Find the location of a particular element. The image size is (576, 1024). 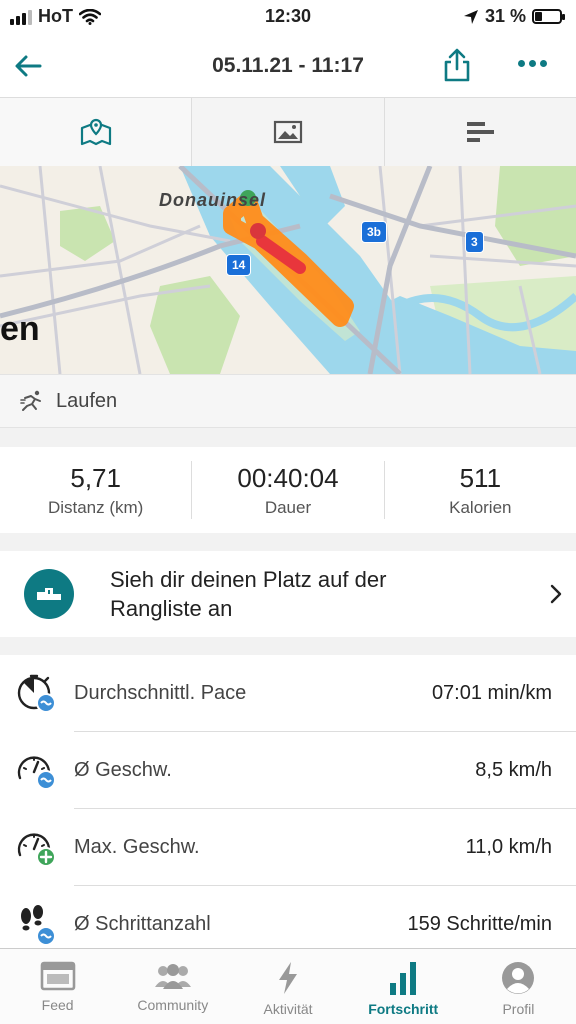

stat-calories: 511 Kalorien is located at coordinates (480, 490).